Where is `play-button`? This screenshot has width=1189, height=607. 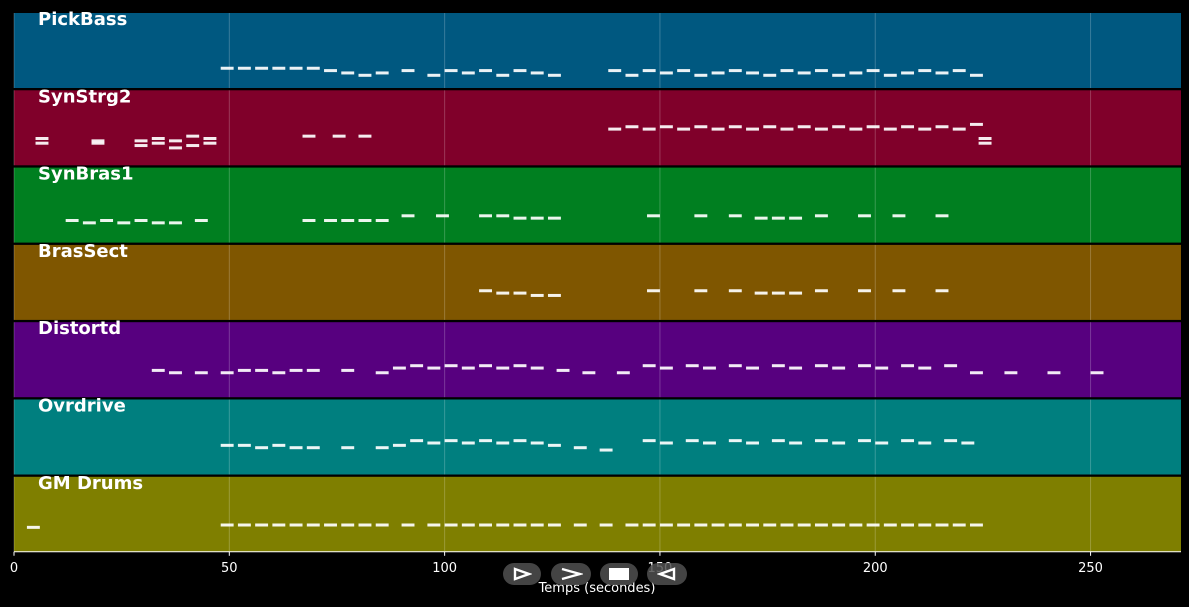
play-button is located at coordinates (522, 574).